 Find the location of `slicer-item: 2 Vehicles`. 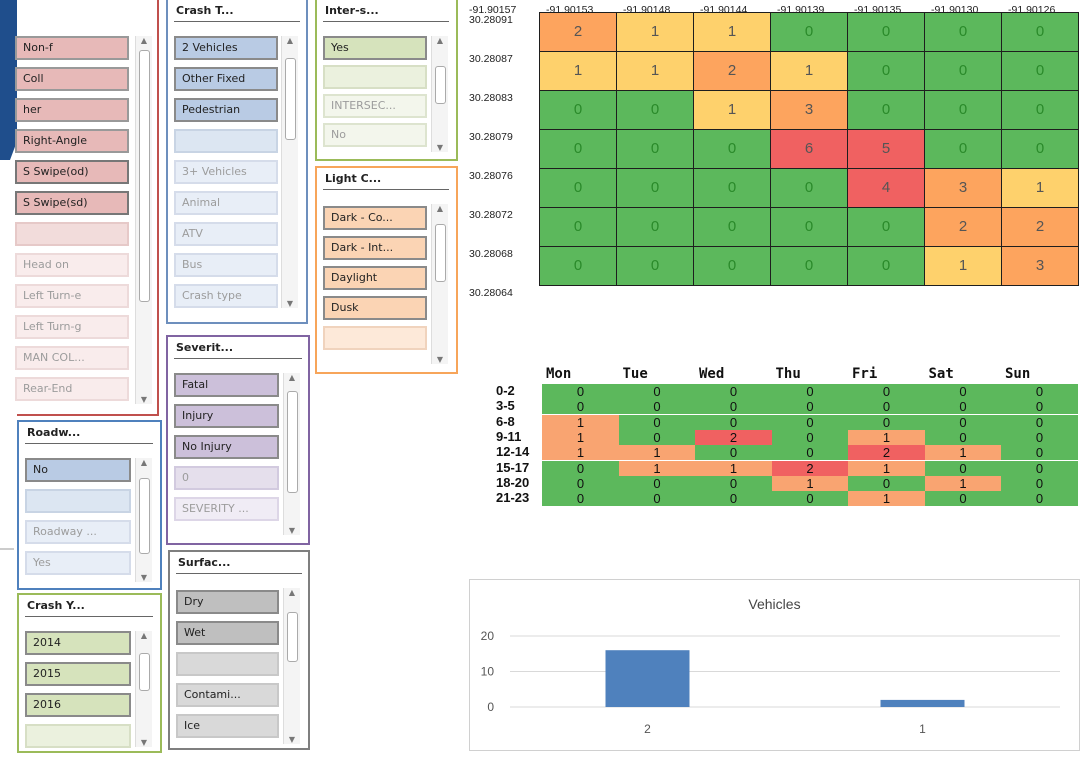

slicer-item: 2 Vehicles is located at coordinates (226, 48).